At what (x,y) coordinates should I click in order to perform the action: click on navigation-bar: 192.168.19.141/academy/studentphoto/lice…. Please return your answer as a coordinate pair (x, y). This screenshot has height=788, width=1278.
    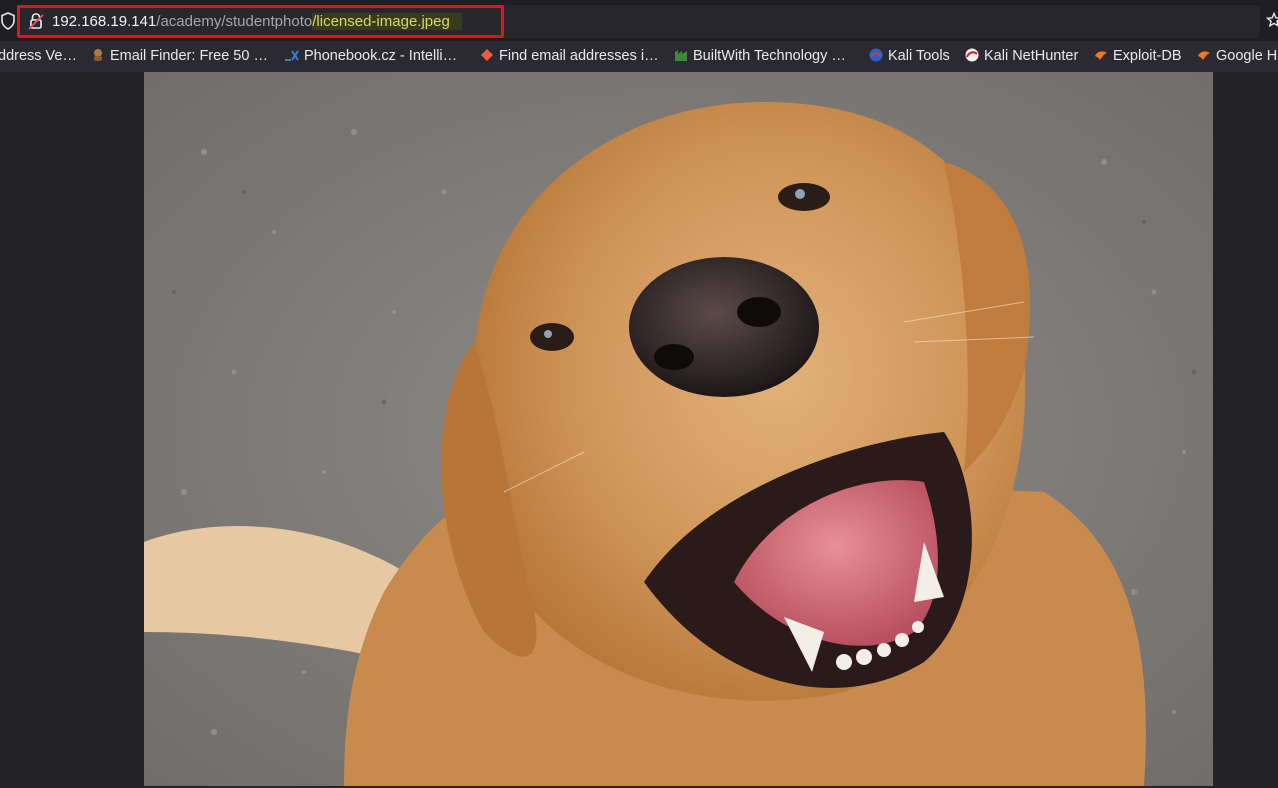
    Looking at the image, I should click on (639, 20).